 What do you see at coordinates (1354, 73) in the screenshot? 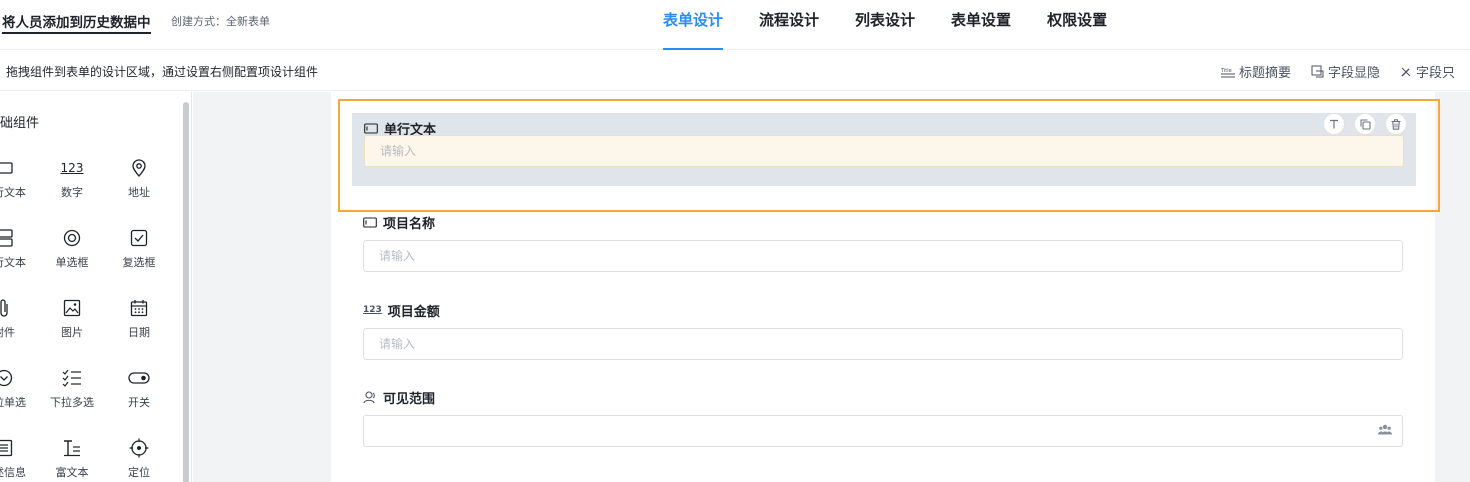
I see `field-visibility-label: 字段显隐` at bounding box center [1354, 73].